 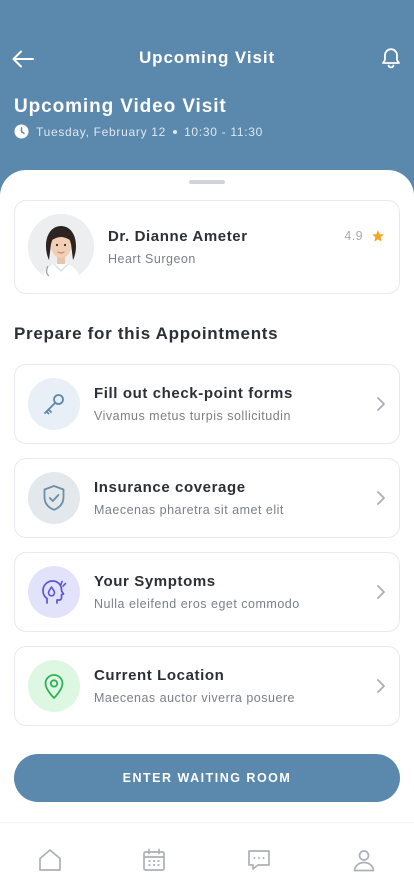 I want to click on head-symptom-icon, so click(x=54, y=592).